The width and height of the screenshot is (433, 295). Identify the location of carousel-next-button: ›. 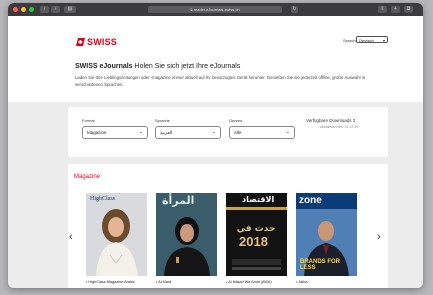
(379, 237).